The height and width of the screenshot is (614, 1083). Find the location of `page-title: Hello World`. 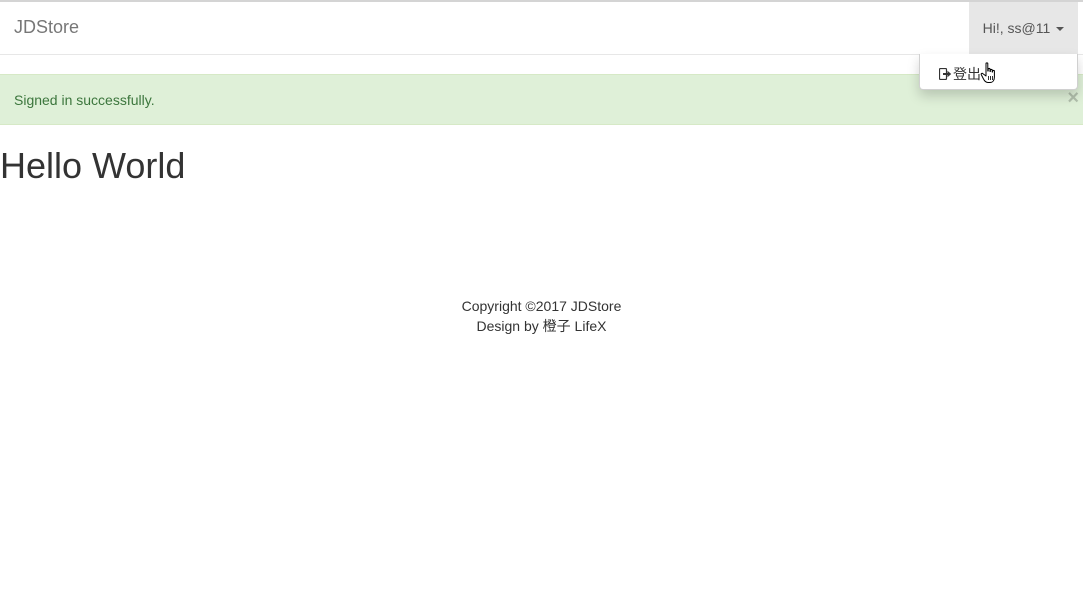

page-title: Hello World is located at coordinates (93, 165).